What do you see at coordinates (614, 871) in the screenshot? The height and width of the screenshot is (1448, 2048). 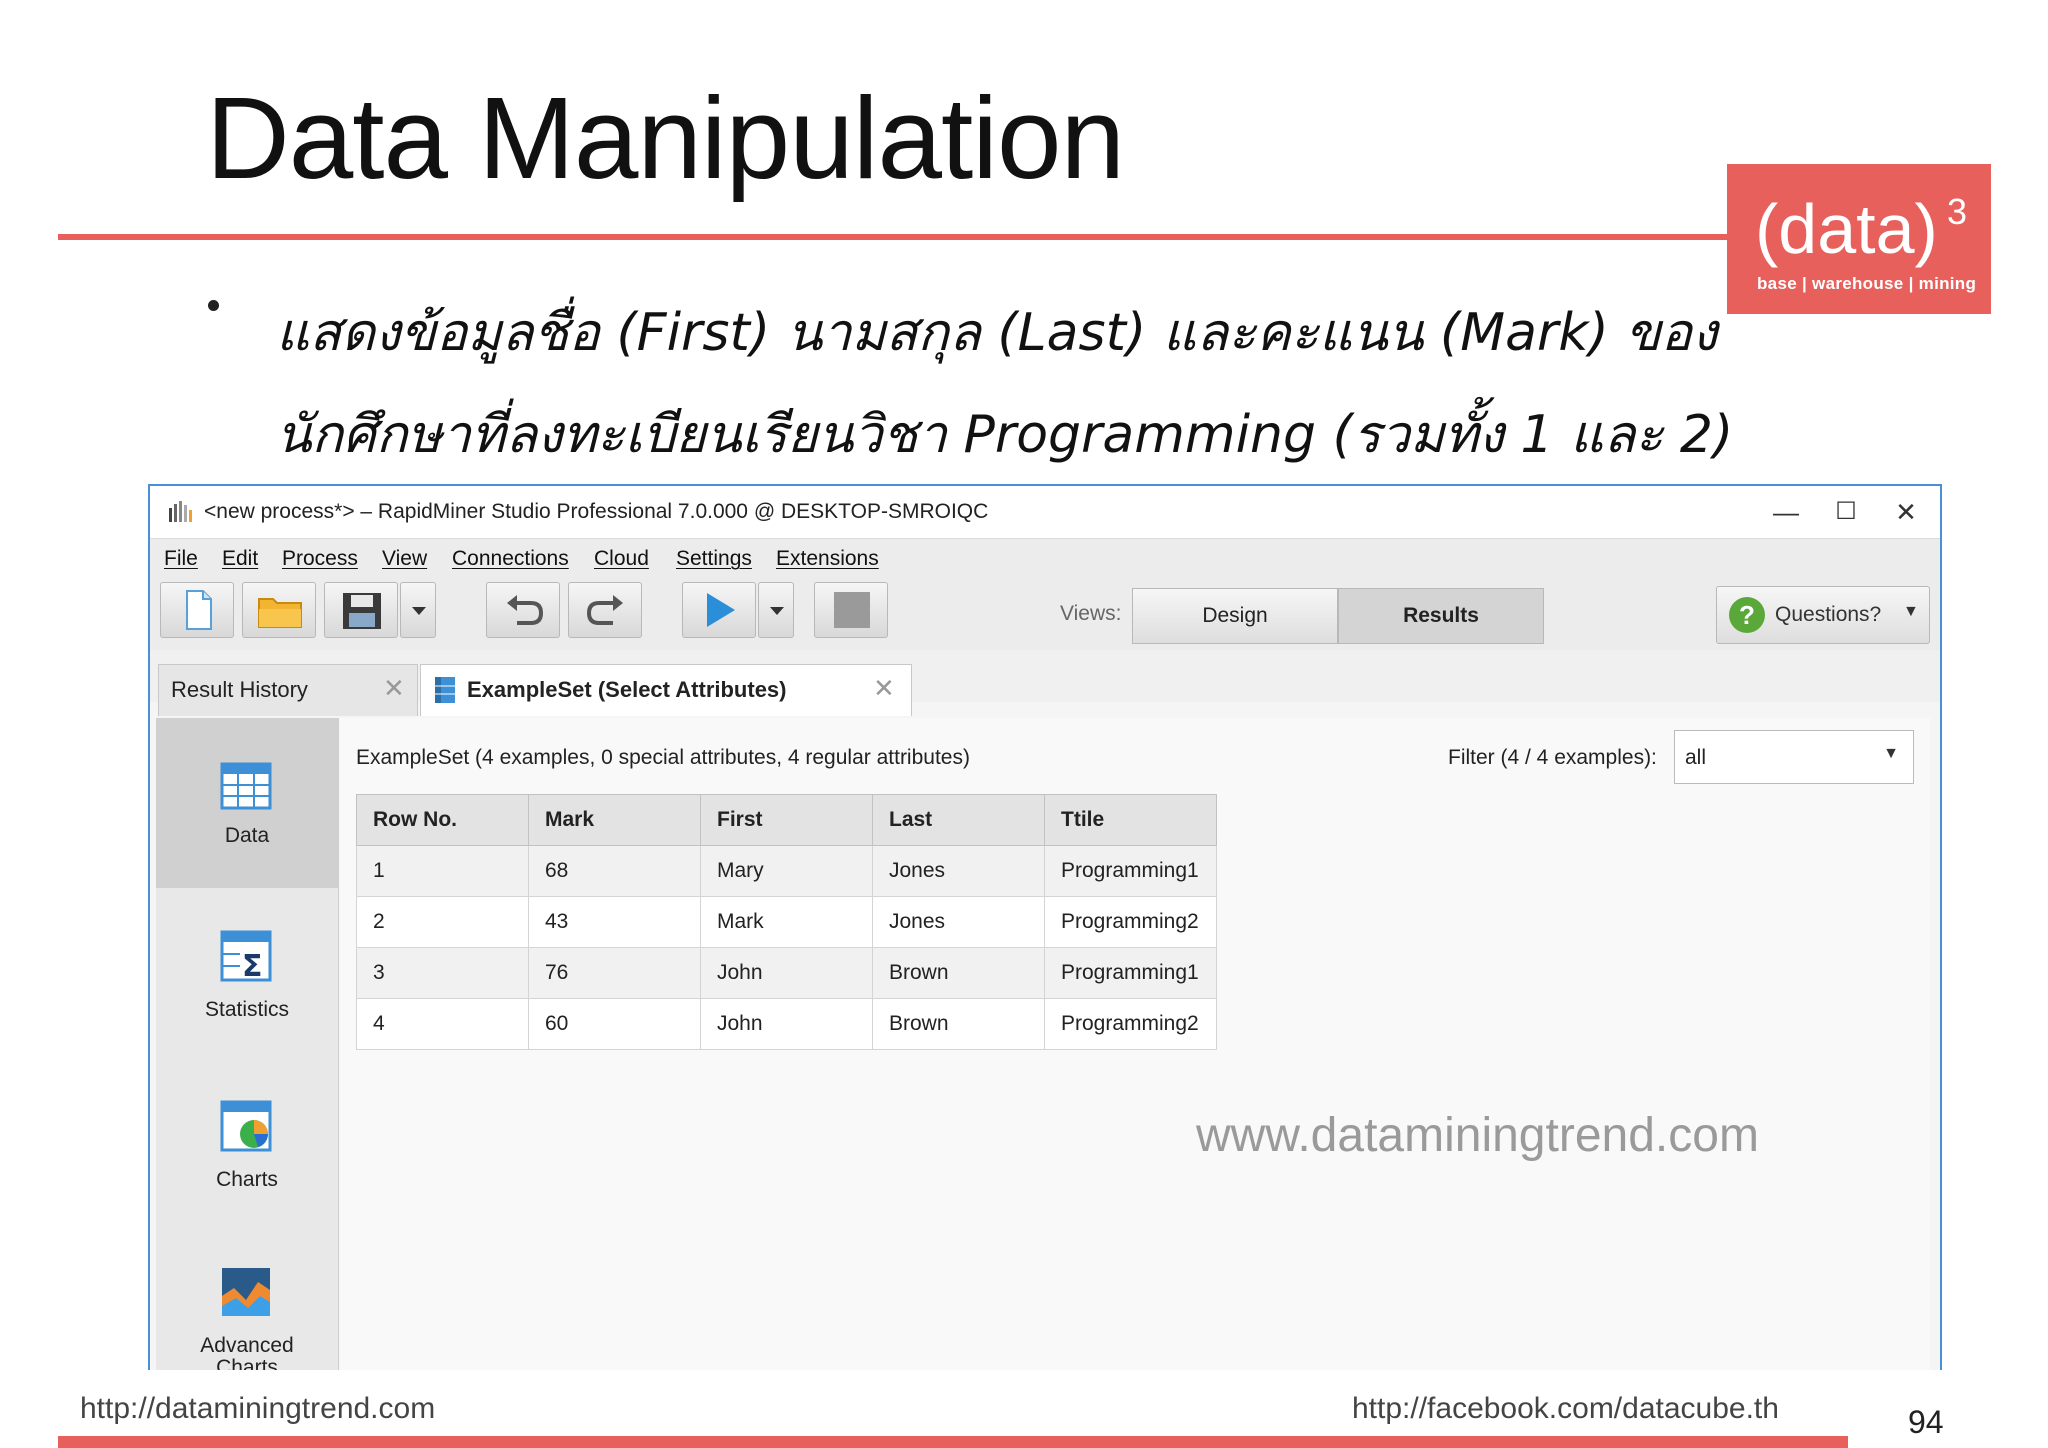 I see `table-cell: 68` at bounding box center [614, 871].